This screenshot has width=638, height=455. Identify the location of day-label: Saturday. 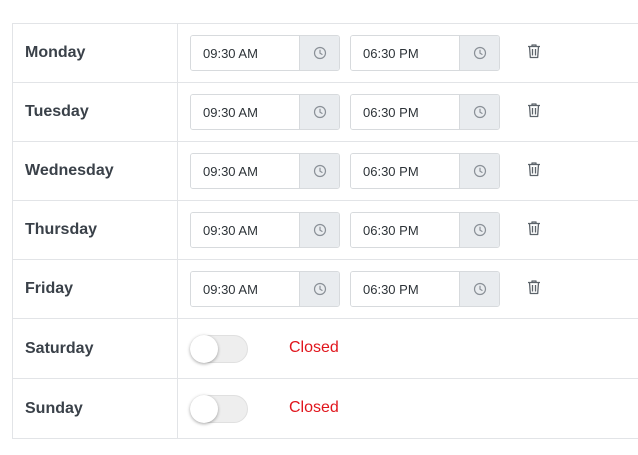
(59, 348).